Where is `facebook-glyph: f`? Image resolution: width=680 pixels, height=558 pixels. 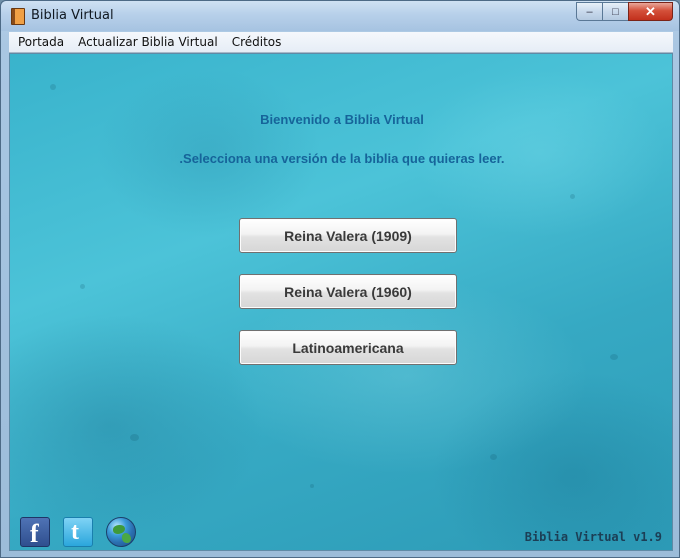
facebook-glyph: f is located at coordinates (34, 533).